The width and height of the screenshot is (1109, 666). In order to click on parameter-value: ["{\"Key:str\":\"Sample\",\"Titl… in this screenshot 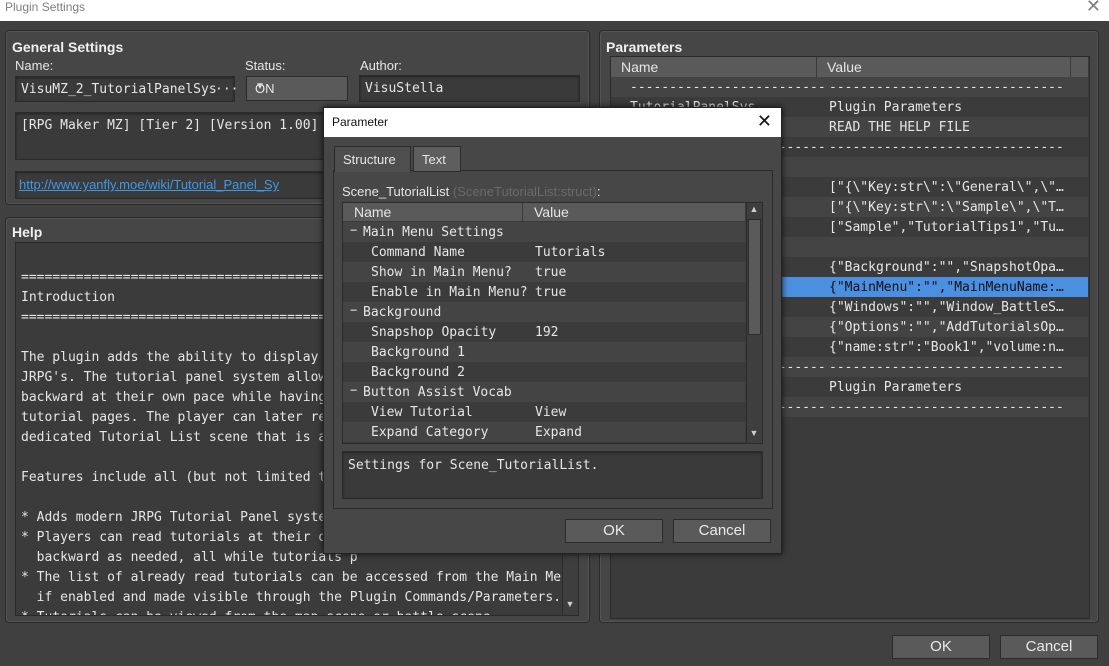, I will do `click(949, 207)`.